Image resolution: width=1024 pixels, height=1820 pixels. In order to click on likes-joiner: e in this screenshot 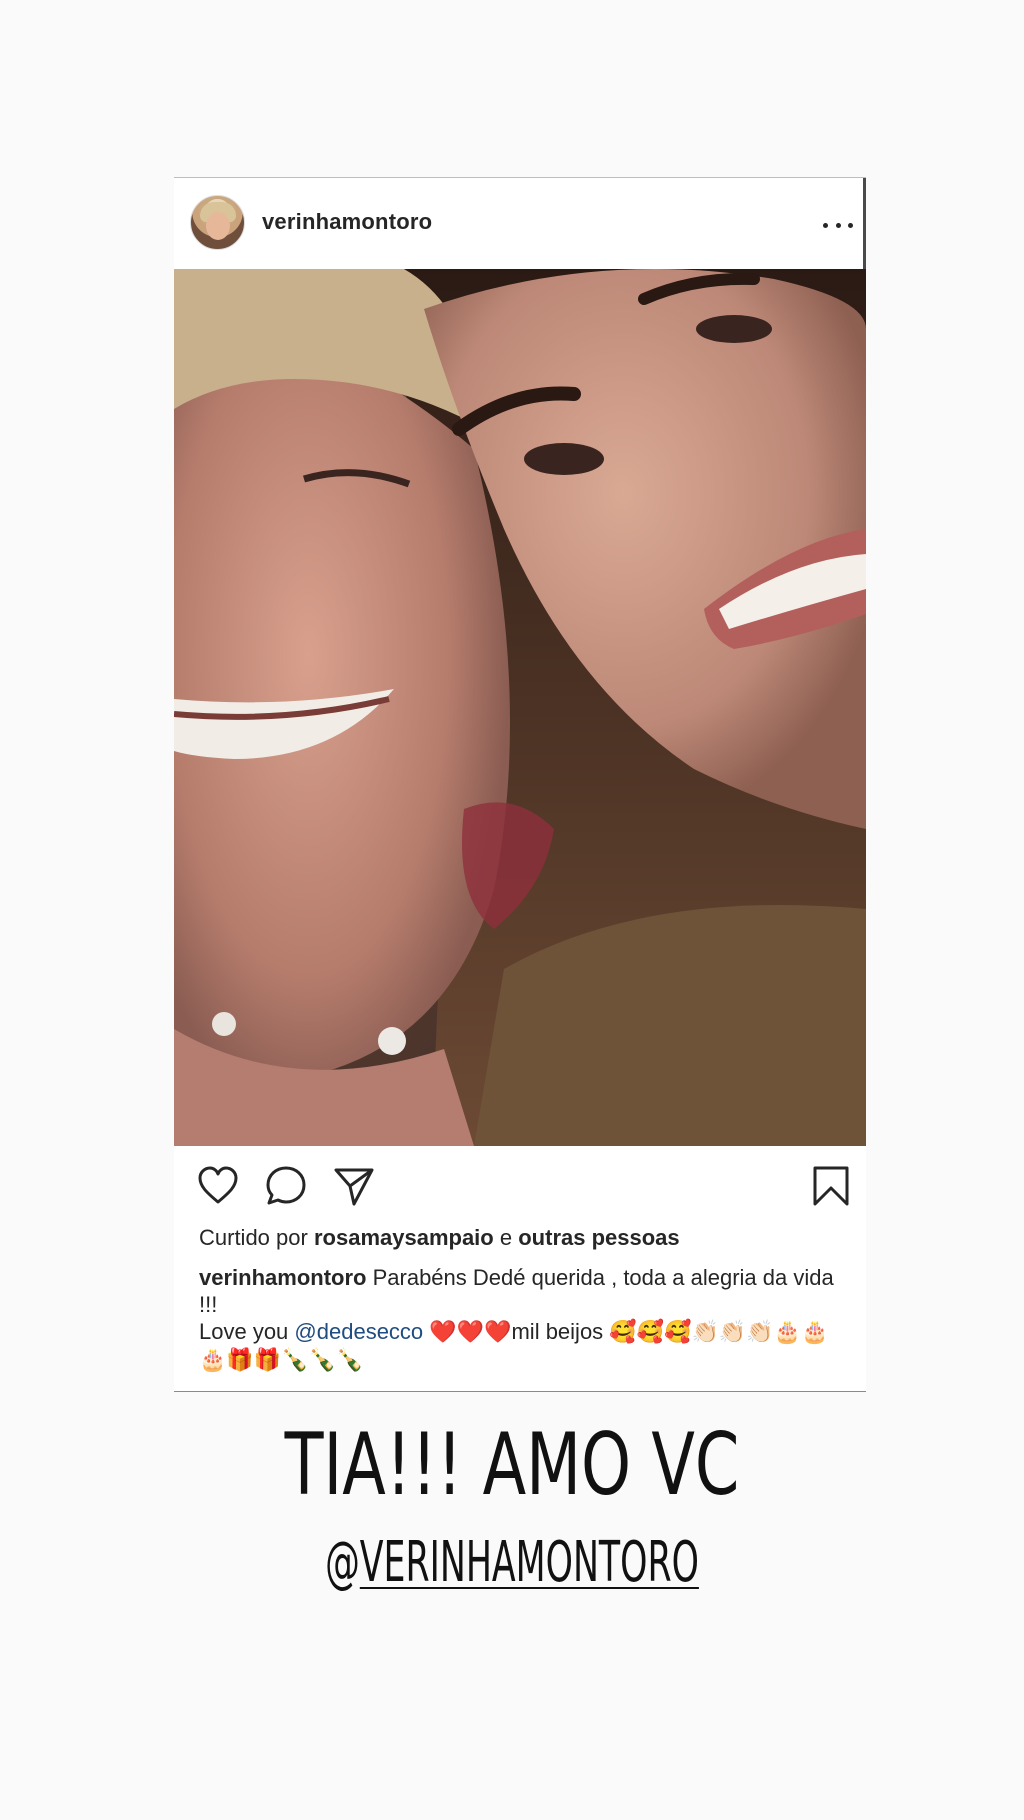, I will do `click(506, 1237)`.